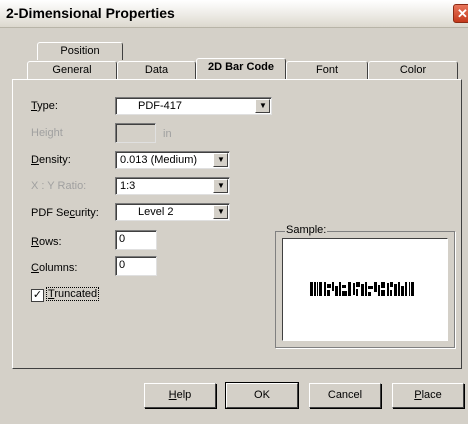  What do you see at coordinates (262, 395) in the screenshot?
I see `ok-button: OK` at bounding box center [262, 395].